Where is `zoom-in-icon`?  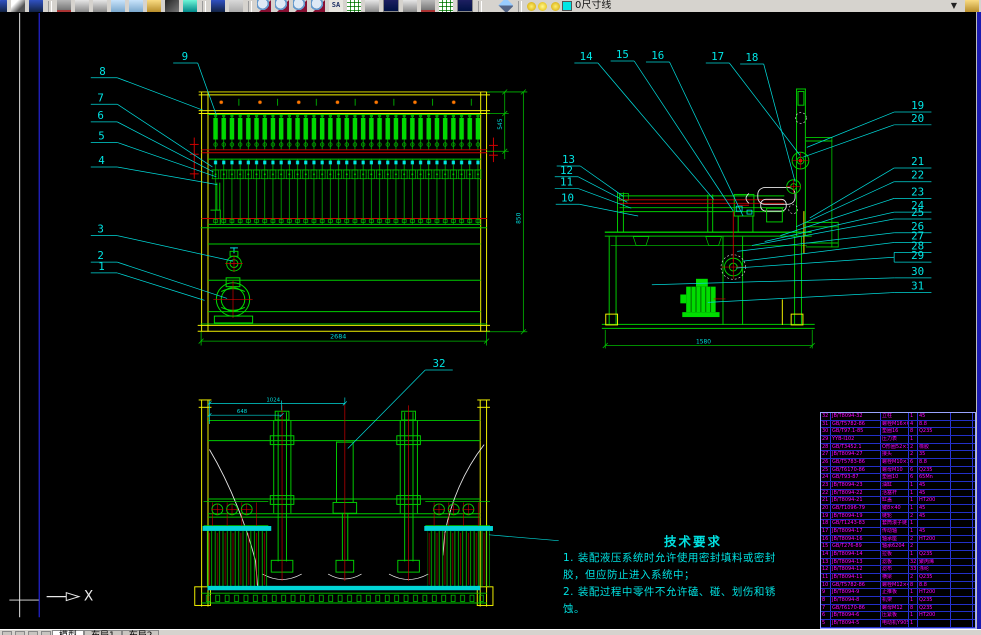 zoom-in-icon is located at coordinates (300, 6).